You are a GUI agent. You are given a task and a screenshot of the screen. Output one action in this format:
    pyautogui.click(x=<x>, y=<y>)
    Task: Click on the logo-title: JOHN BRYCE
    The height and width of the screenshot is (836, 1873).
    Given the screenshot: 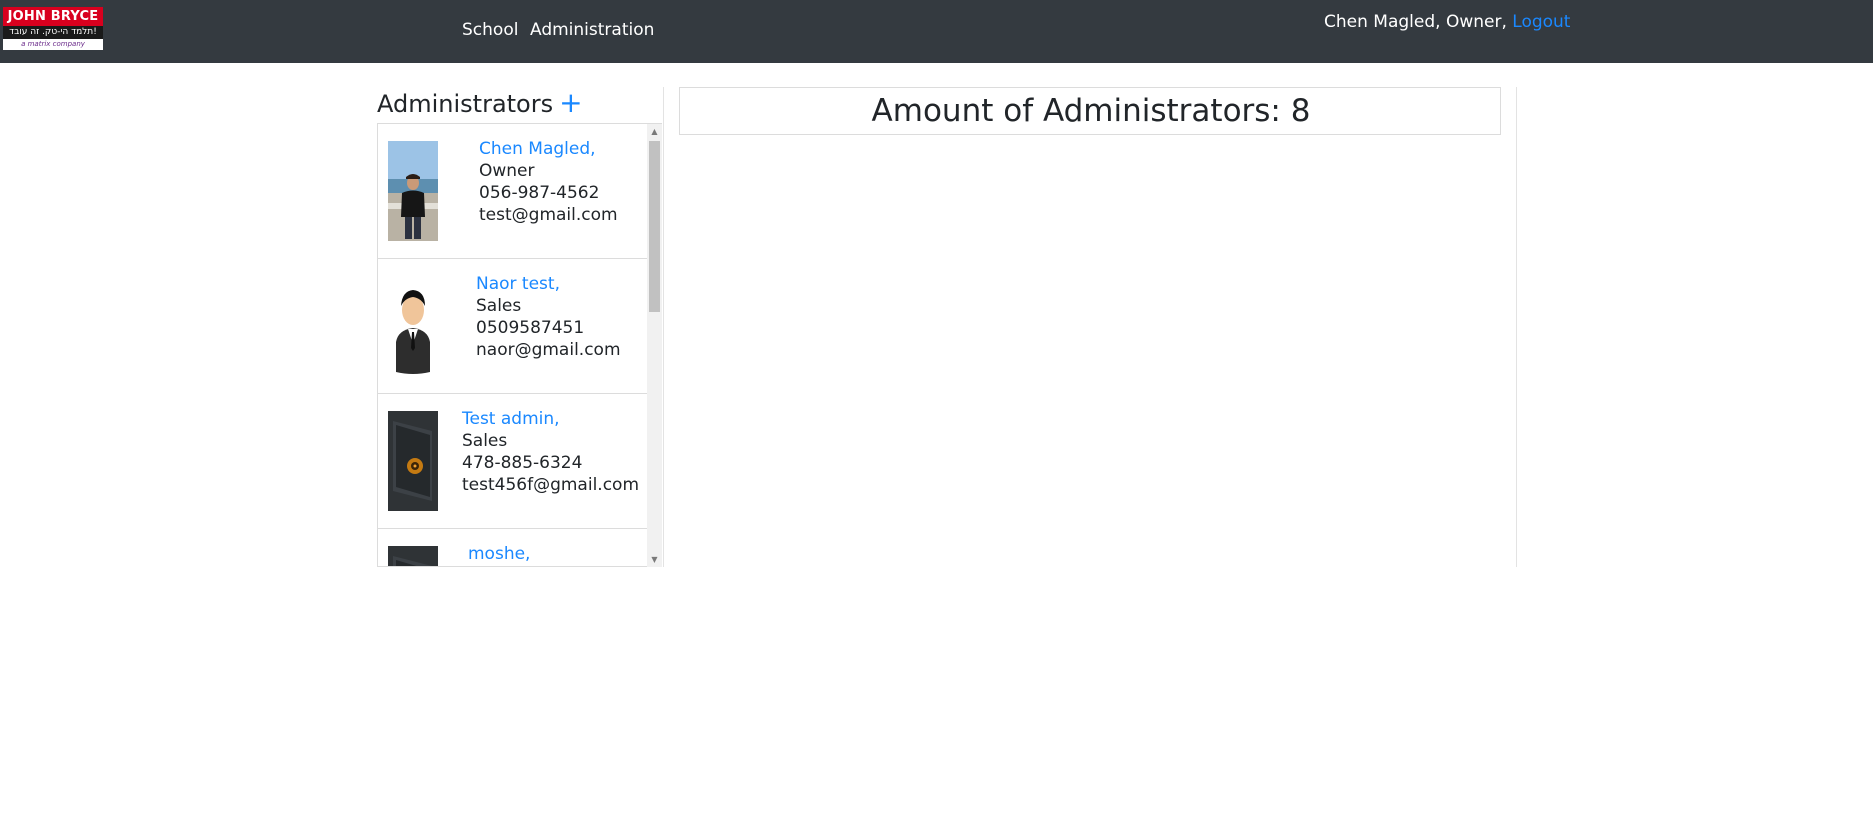 What is the action you would take?
    pyautogui.click(x=53, y=16)
    